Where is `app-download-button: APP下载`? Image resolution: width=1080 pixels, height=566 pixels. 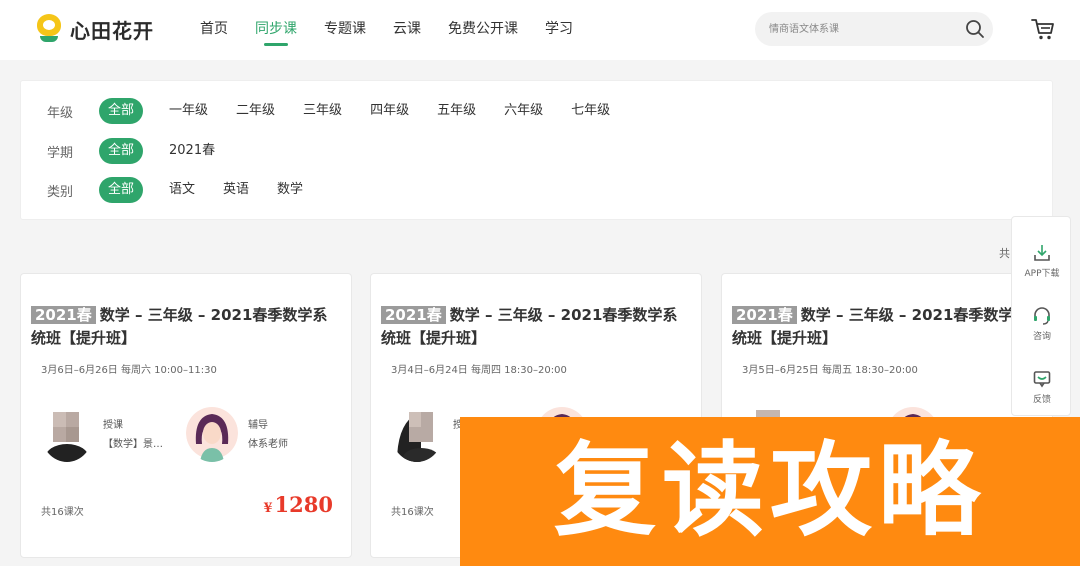
app-download-button: APP下载 is located at coordinates (1042, 261).